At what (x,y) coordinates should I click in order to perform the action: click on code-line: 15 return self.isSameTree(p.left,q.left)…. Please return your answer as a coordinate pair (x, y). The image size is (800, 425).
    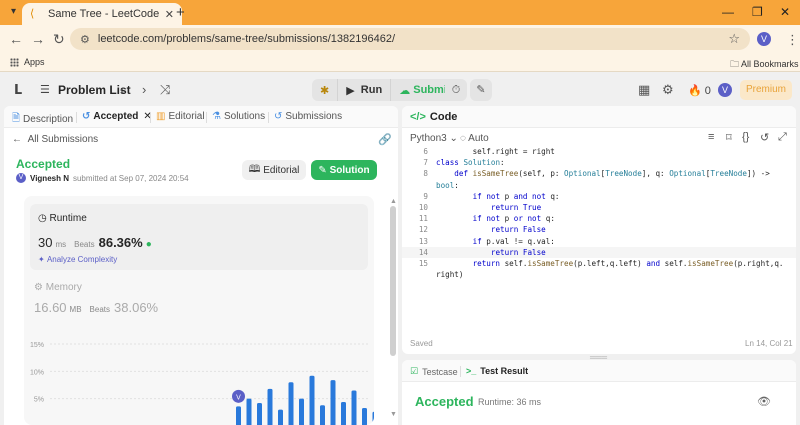
    Looking at the image, I should click on (599, 263).